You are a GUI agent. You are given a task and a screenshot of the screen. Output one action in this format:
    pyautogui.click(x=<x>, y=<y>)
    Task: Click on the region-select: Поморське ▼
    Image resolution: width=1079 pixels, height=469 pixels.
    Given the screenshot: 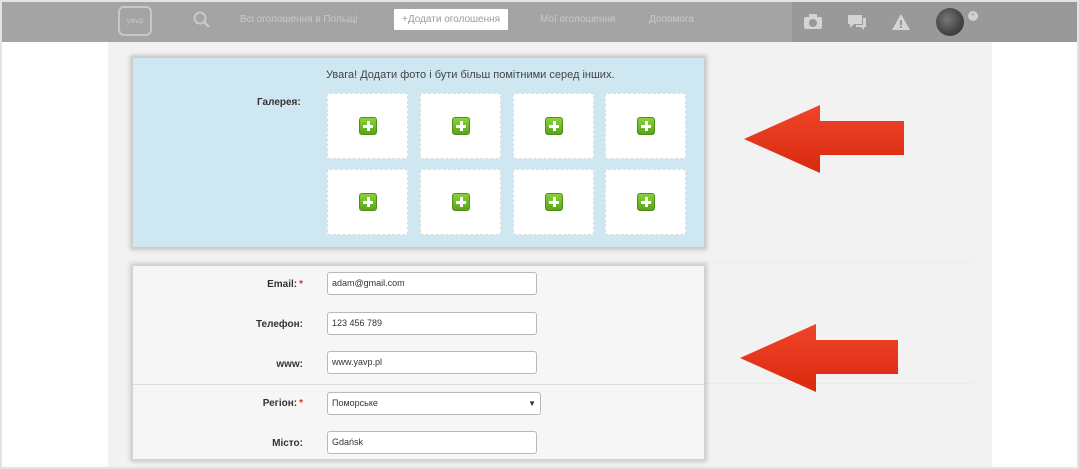 What is the action you would take?
    pyautogui.click(x=434, y=403)
    